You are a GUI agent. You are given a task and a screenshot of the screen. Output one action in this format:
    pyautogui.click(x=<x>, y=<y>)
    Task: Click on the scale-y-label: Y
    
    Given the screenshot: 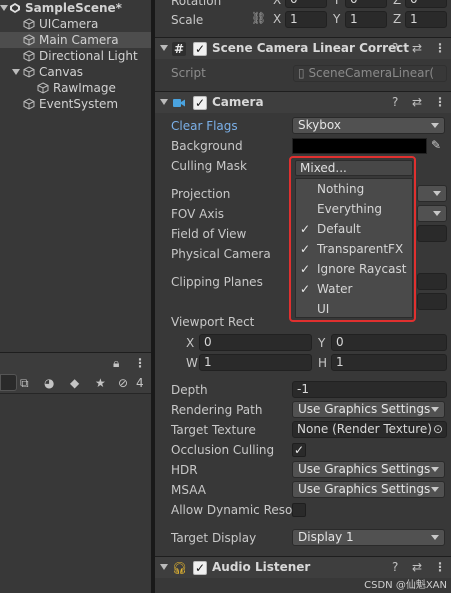 What is the action you would take?
    pyautogui.click(x=337, y=19)
    